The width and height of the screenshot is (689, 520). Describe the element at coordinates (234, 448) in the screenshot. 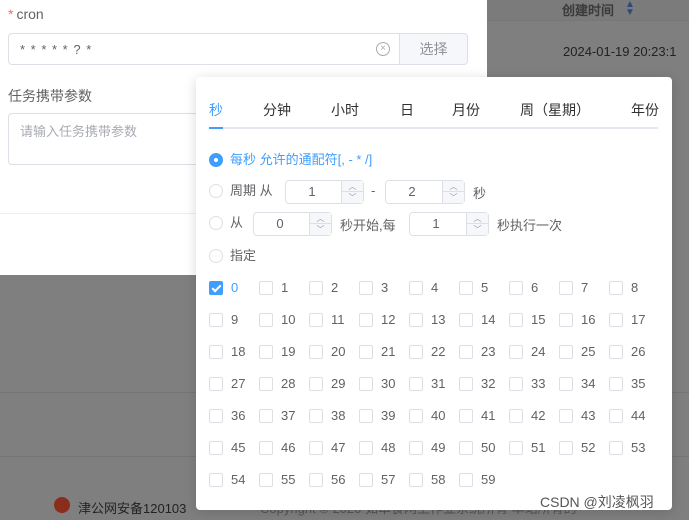

I see `second-checkbox: 45` at that location.